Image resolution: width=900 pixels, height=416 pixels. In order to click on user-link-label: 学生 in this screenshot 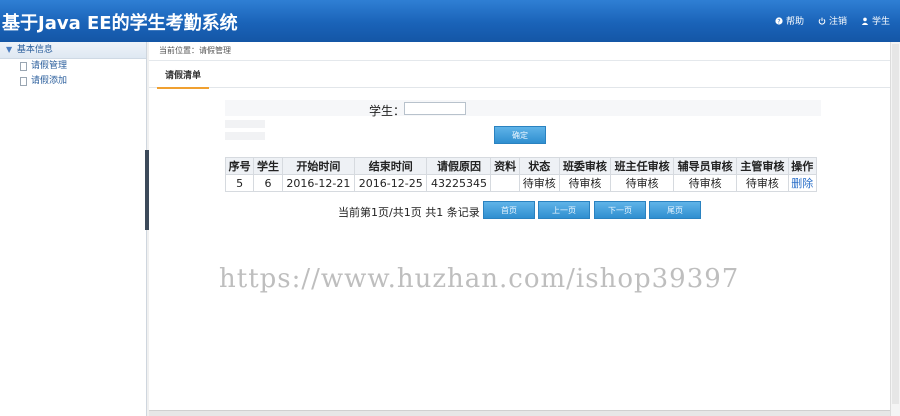, I will do `click(880, 22)`.